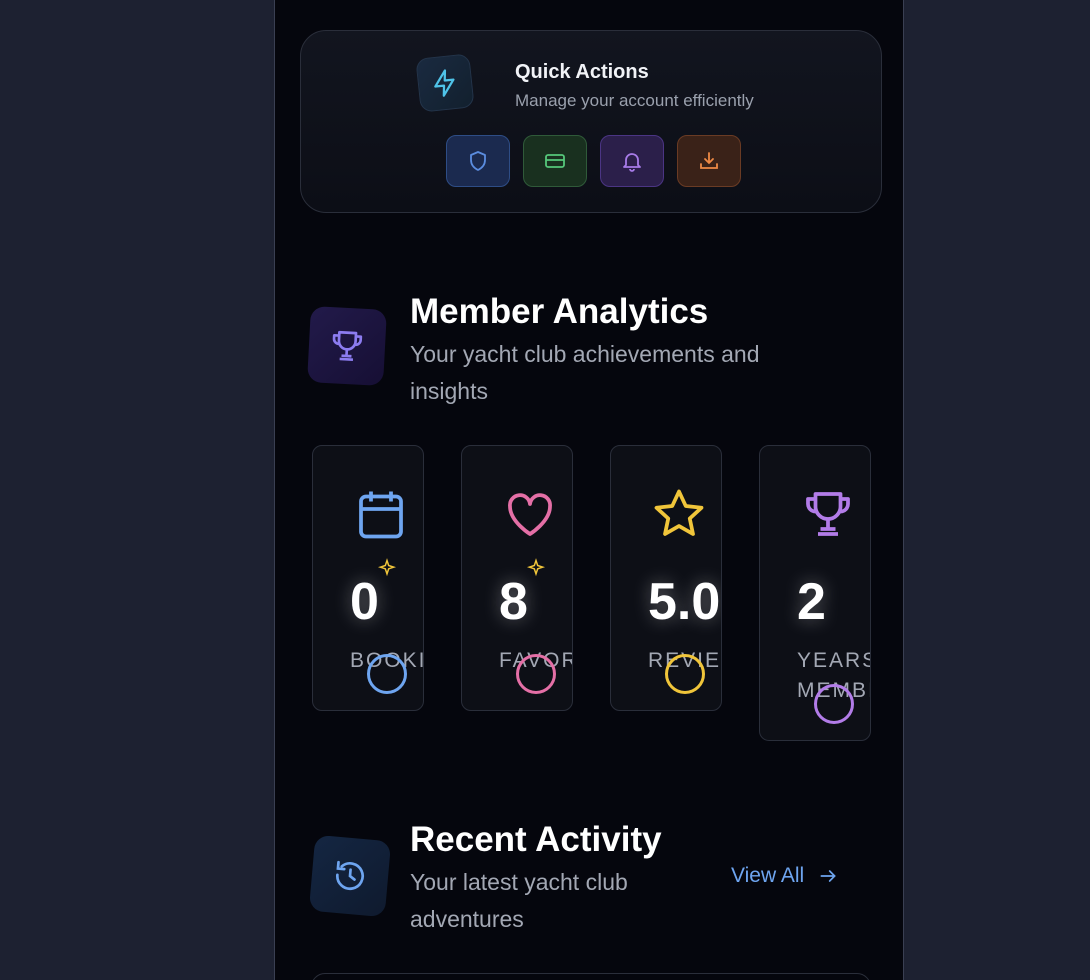  I want to click on shield-icon, so click(478, 161).